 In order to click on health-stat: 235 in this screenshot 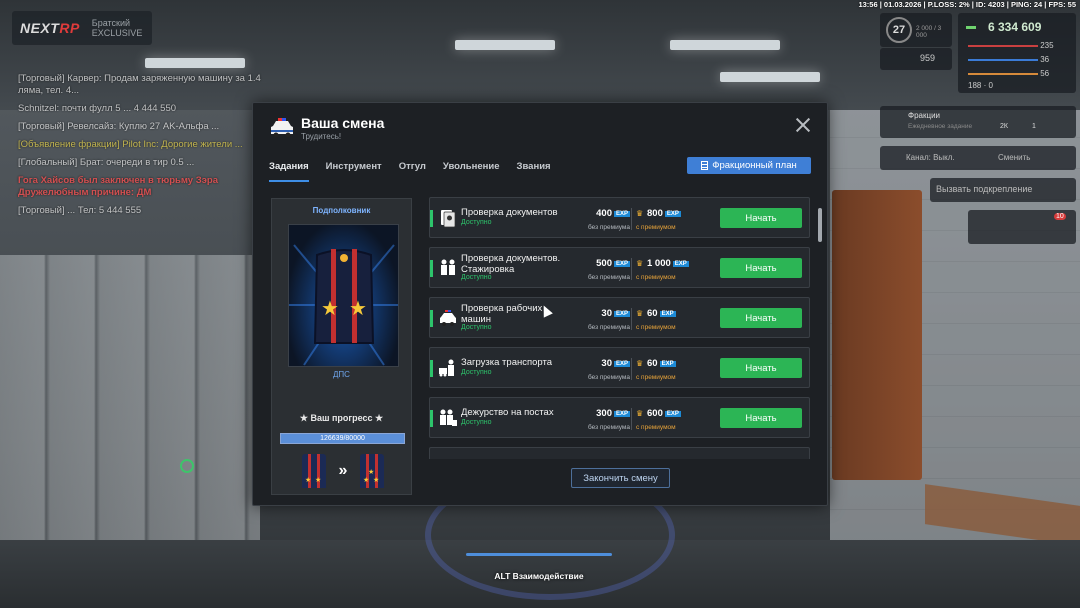, I will do `click(1018, 45)`.